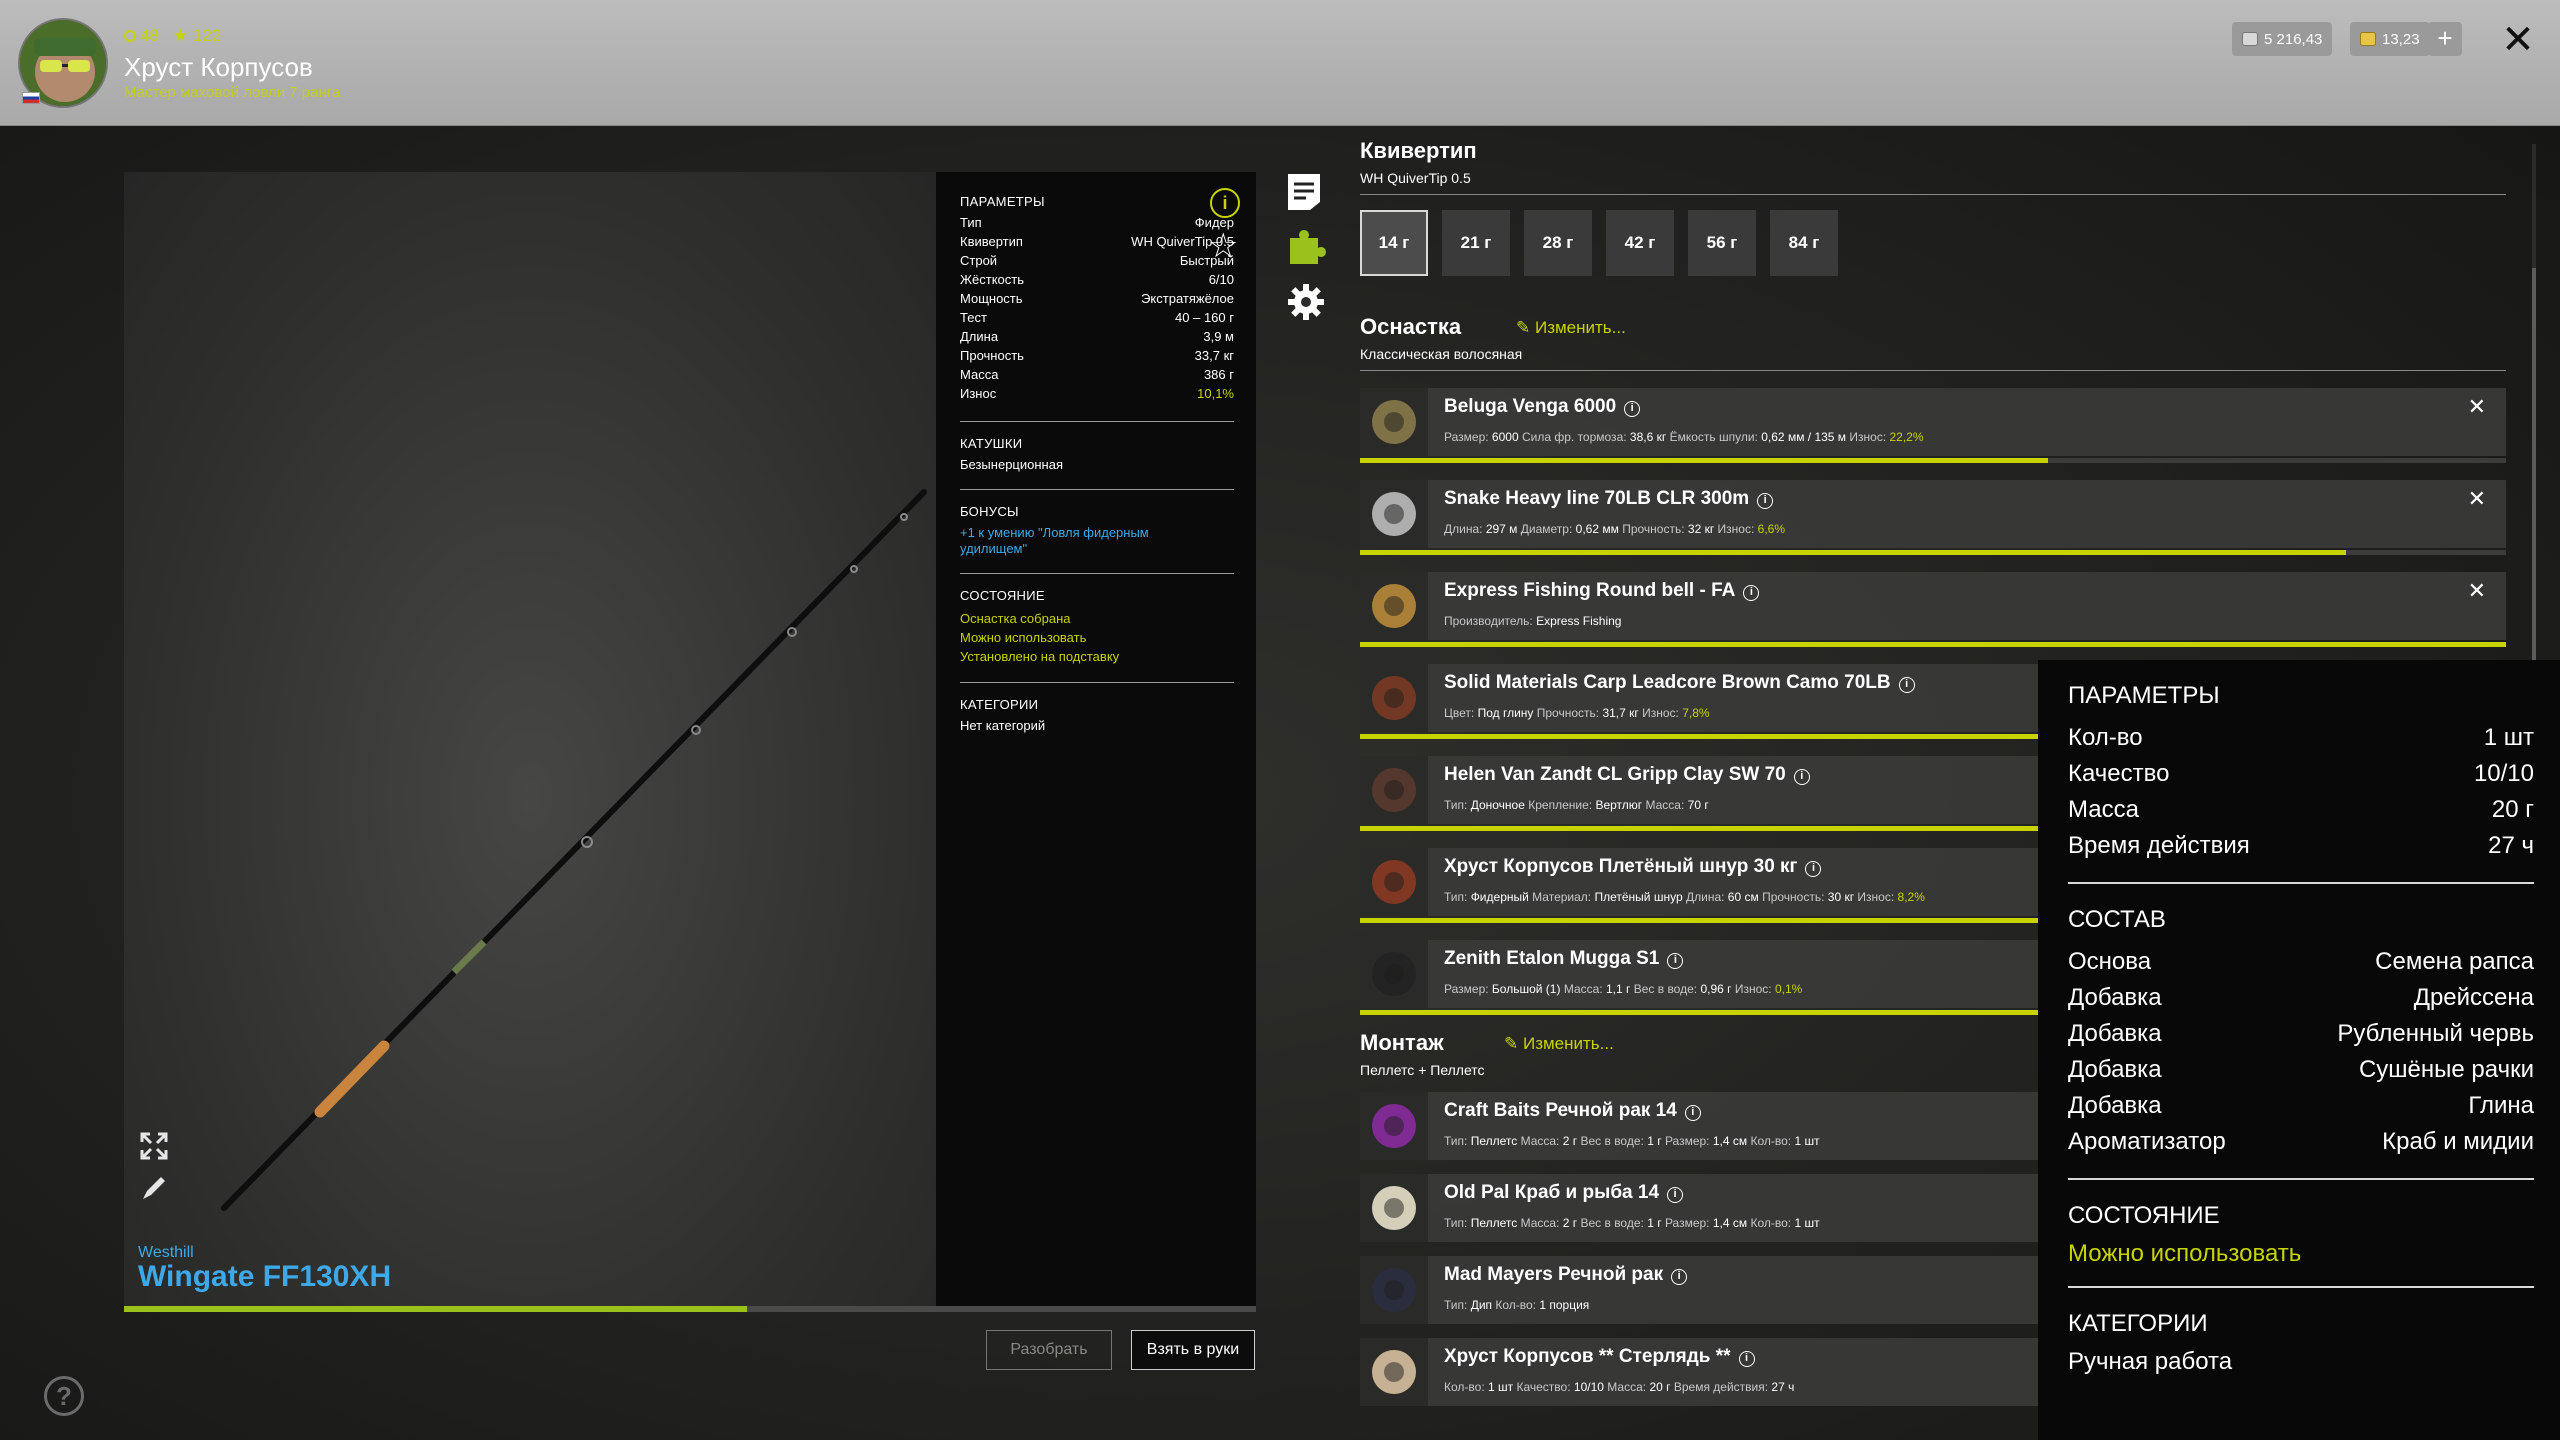 This screenshot has height=1440, width=2560. What do you see at coordinates (1701, 529) in the screenshot?
I see `meta-value: 32 кг` at bounding box center [1701, 529].